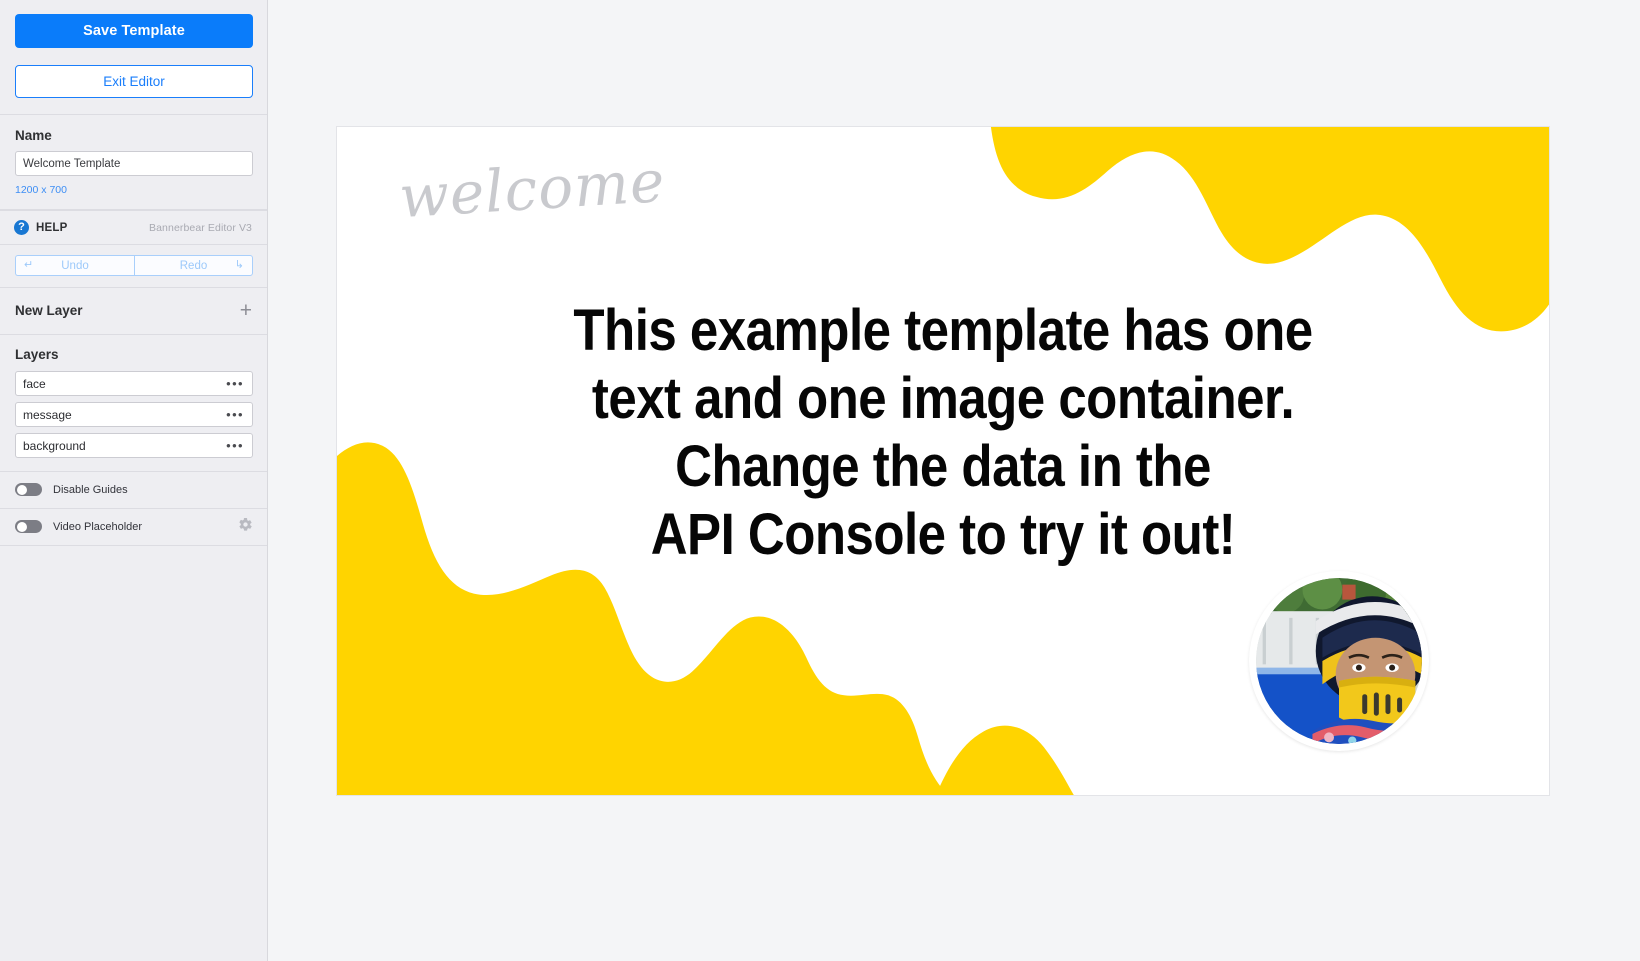  I want to click on redo-button: Redo ↳, so click(193, 265).